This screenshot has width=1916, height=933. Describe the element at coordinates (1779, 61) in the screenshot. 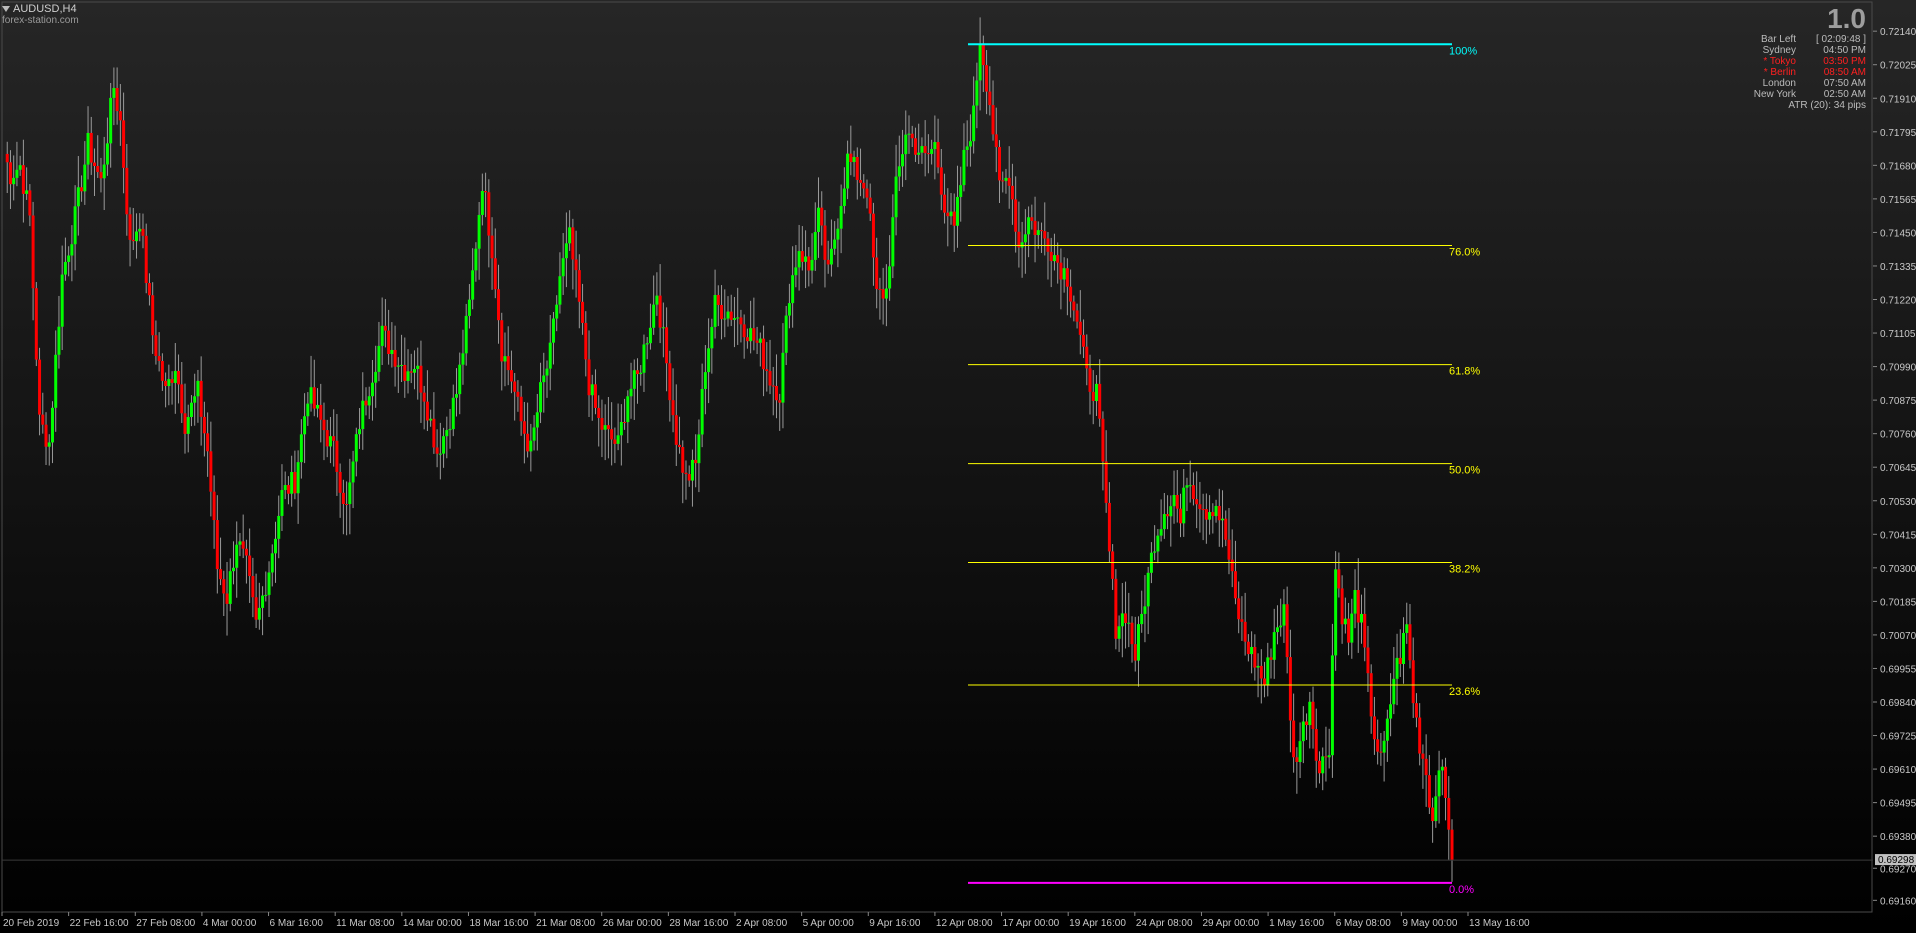

I see `session-name: * Tokyo` at that location.